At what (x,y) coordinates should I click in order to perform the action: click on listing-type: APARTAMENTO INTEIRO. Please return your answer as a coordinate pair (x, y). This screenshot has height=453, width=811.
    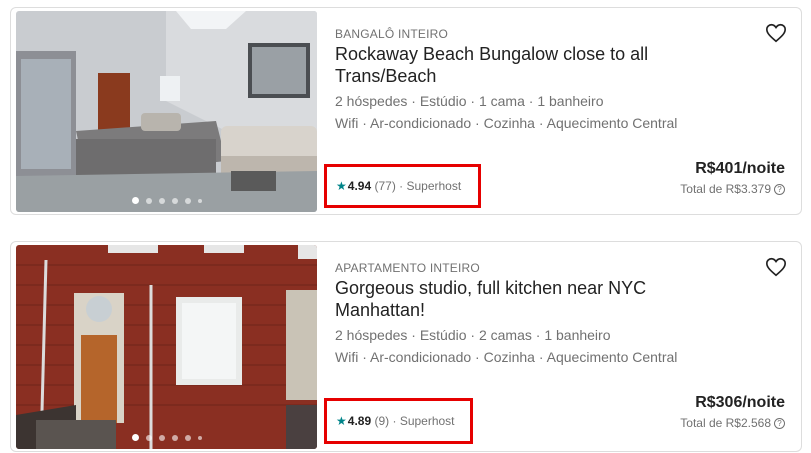
    Looking at the image, I should click on (407, 268).